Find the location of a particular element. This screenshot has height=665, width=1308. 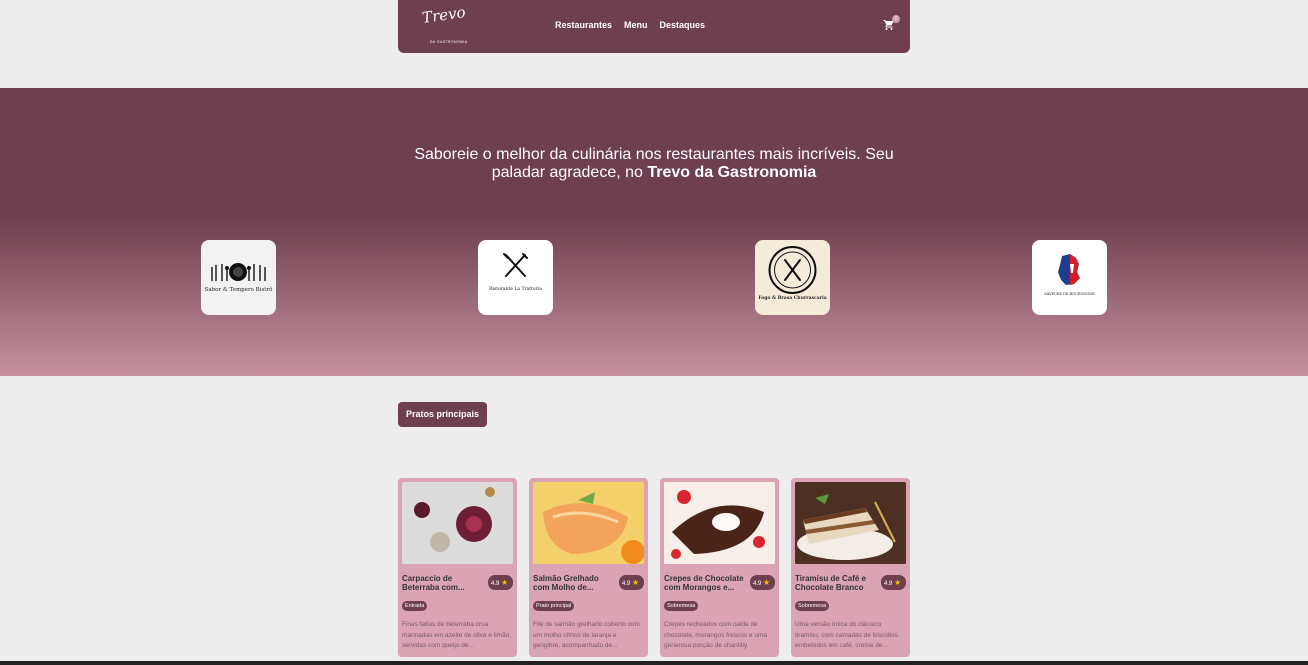

restaurant-name: SAVEURS DE BOURGOGNE is located at coordinates (1069, 294).